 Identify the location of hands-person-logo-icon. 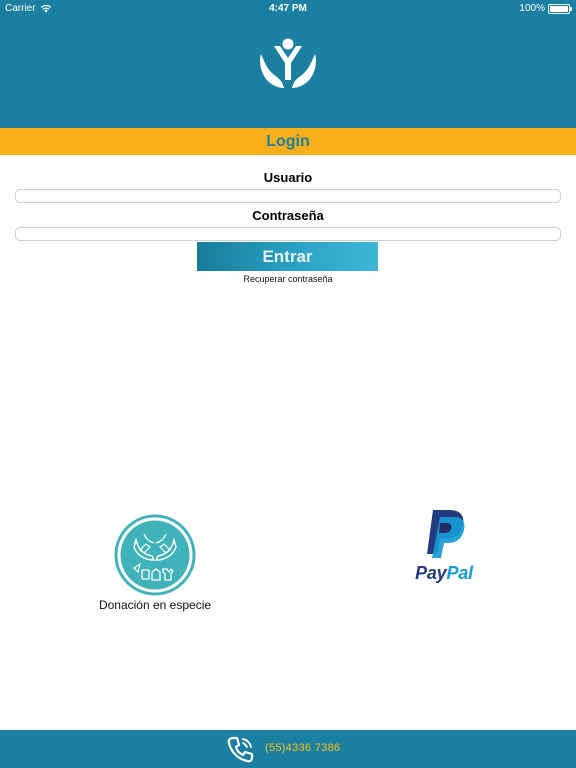
(288, 63).